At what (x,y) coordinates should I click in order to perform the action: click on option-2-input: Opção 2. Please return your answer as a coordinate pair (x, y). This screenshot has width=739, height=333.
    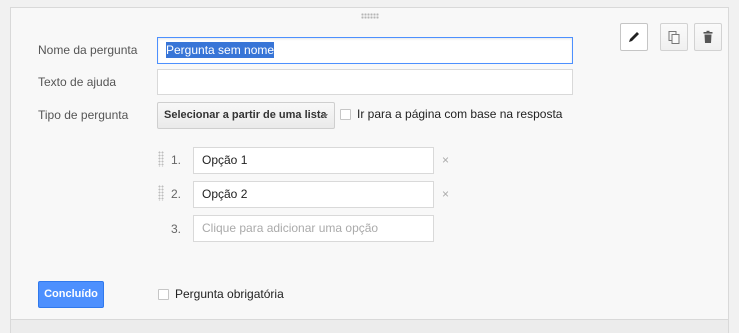
    Looking at the image, I should click on (313, 194).